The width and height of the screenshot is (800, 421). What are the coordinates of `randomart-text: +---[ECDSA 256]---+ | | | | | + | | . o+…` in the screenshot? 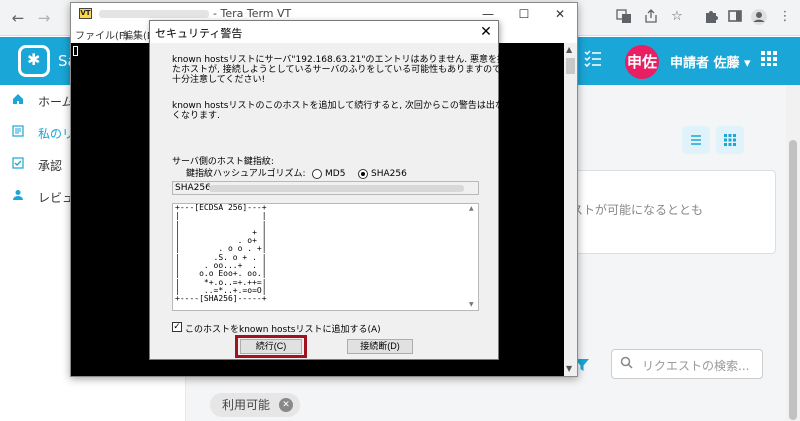 It's located at (221, 253).